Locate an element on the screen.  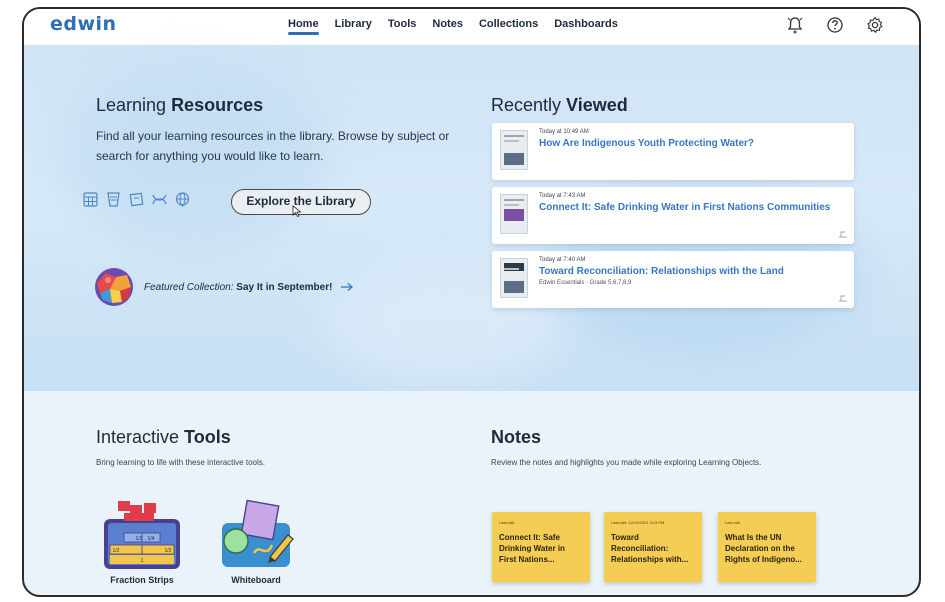
notes-title: Notes is located at coordinates (516, 437).